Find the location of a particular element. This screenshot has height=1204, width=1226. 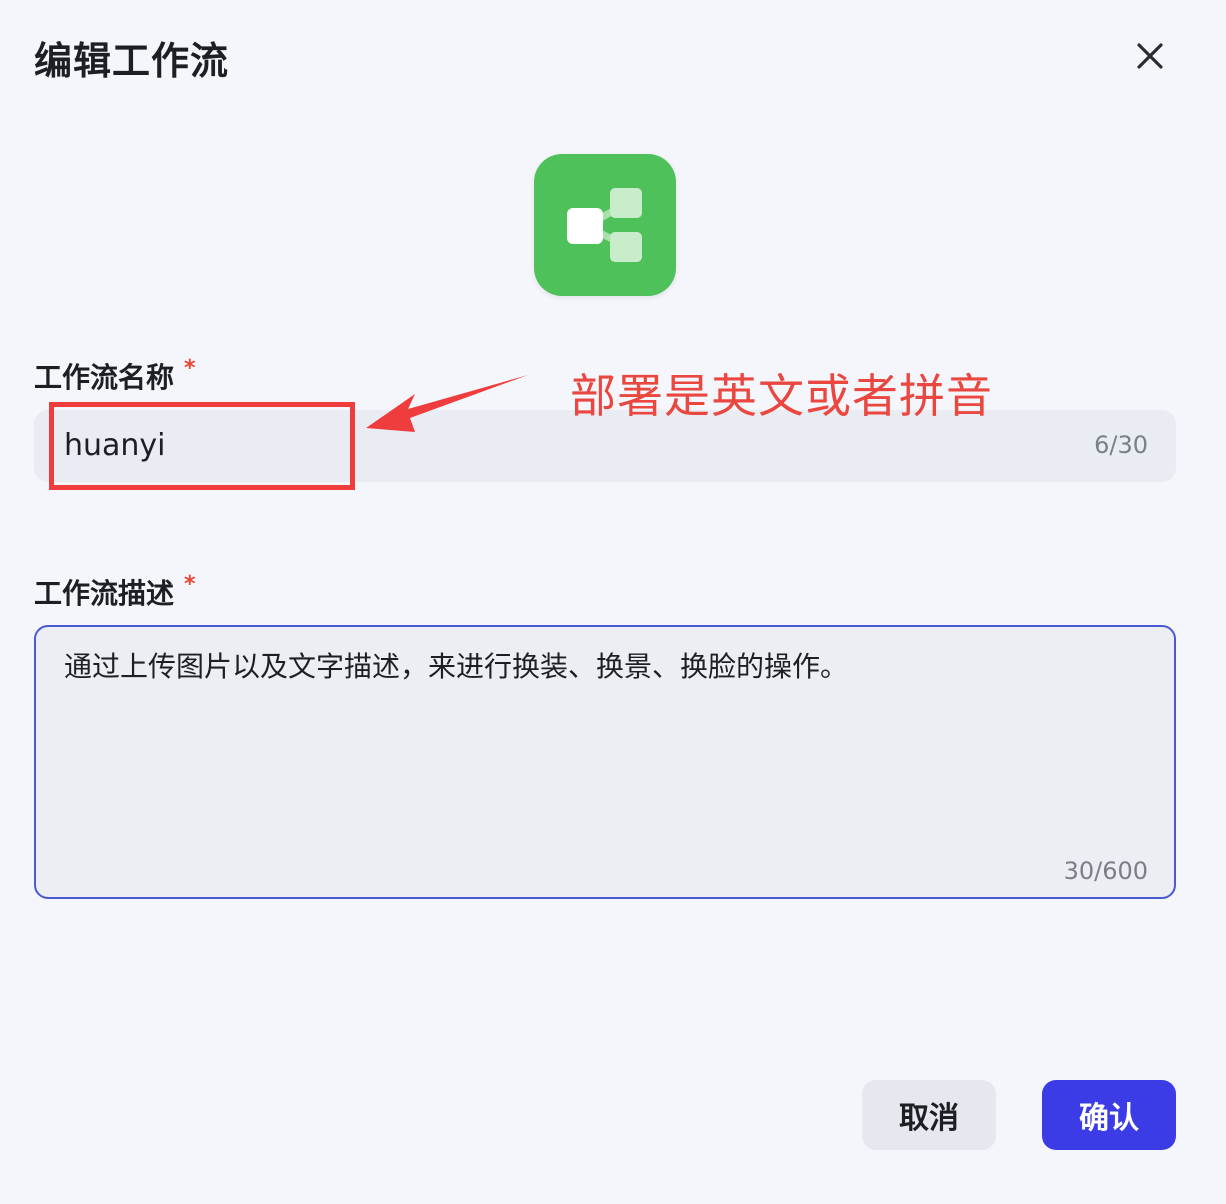

cancel-button: 取消 is located at coordinates (929, 1115).